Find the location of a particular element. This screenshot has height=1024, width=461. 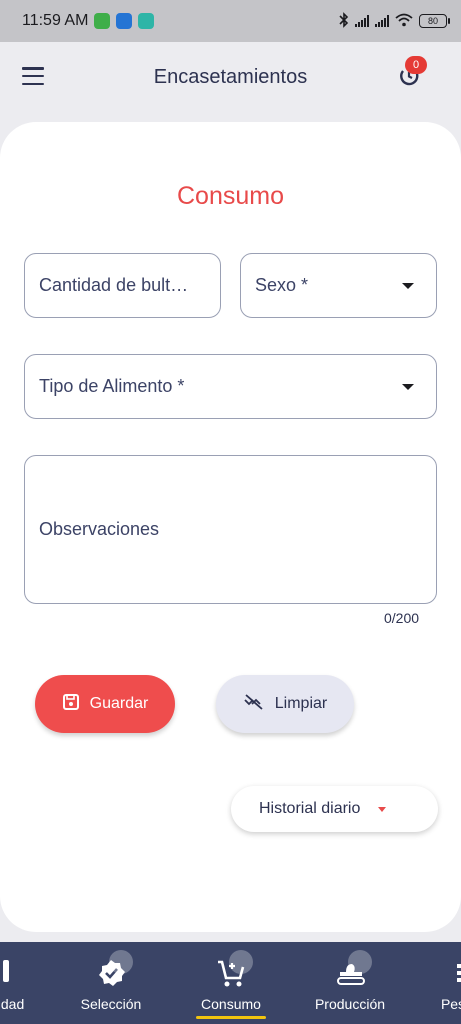

history-dropdown: Historial diario is located at coordinates (334, 809).